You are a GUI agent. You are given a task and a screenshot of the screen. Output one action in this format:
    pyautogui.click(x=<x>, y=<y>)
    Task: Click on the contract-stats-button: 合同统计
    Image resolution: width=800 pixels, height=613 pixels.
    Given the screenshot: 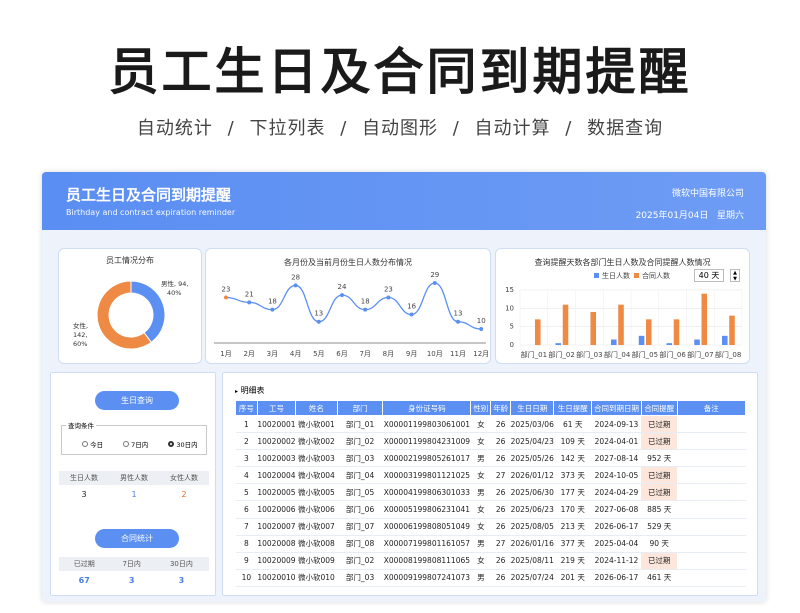 What is the action you would take?
    pyautogui.click(x=137, y=538)
    